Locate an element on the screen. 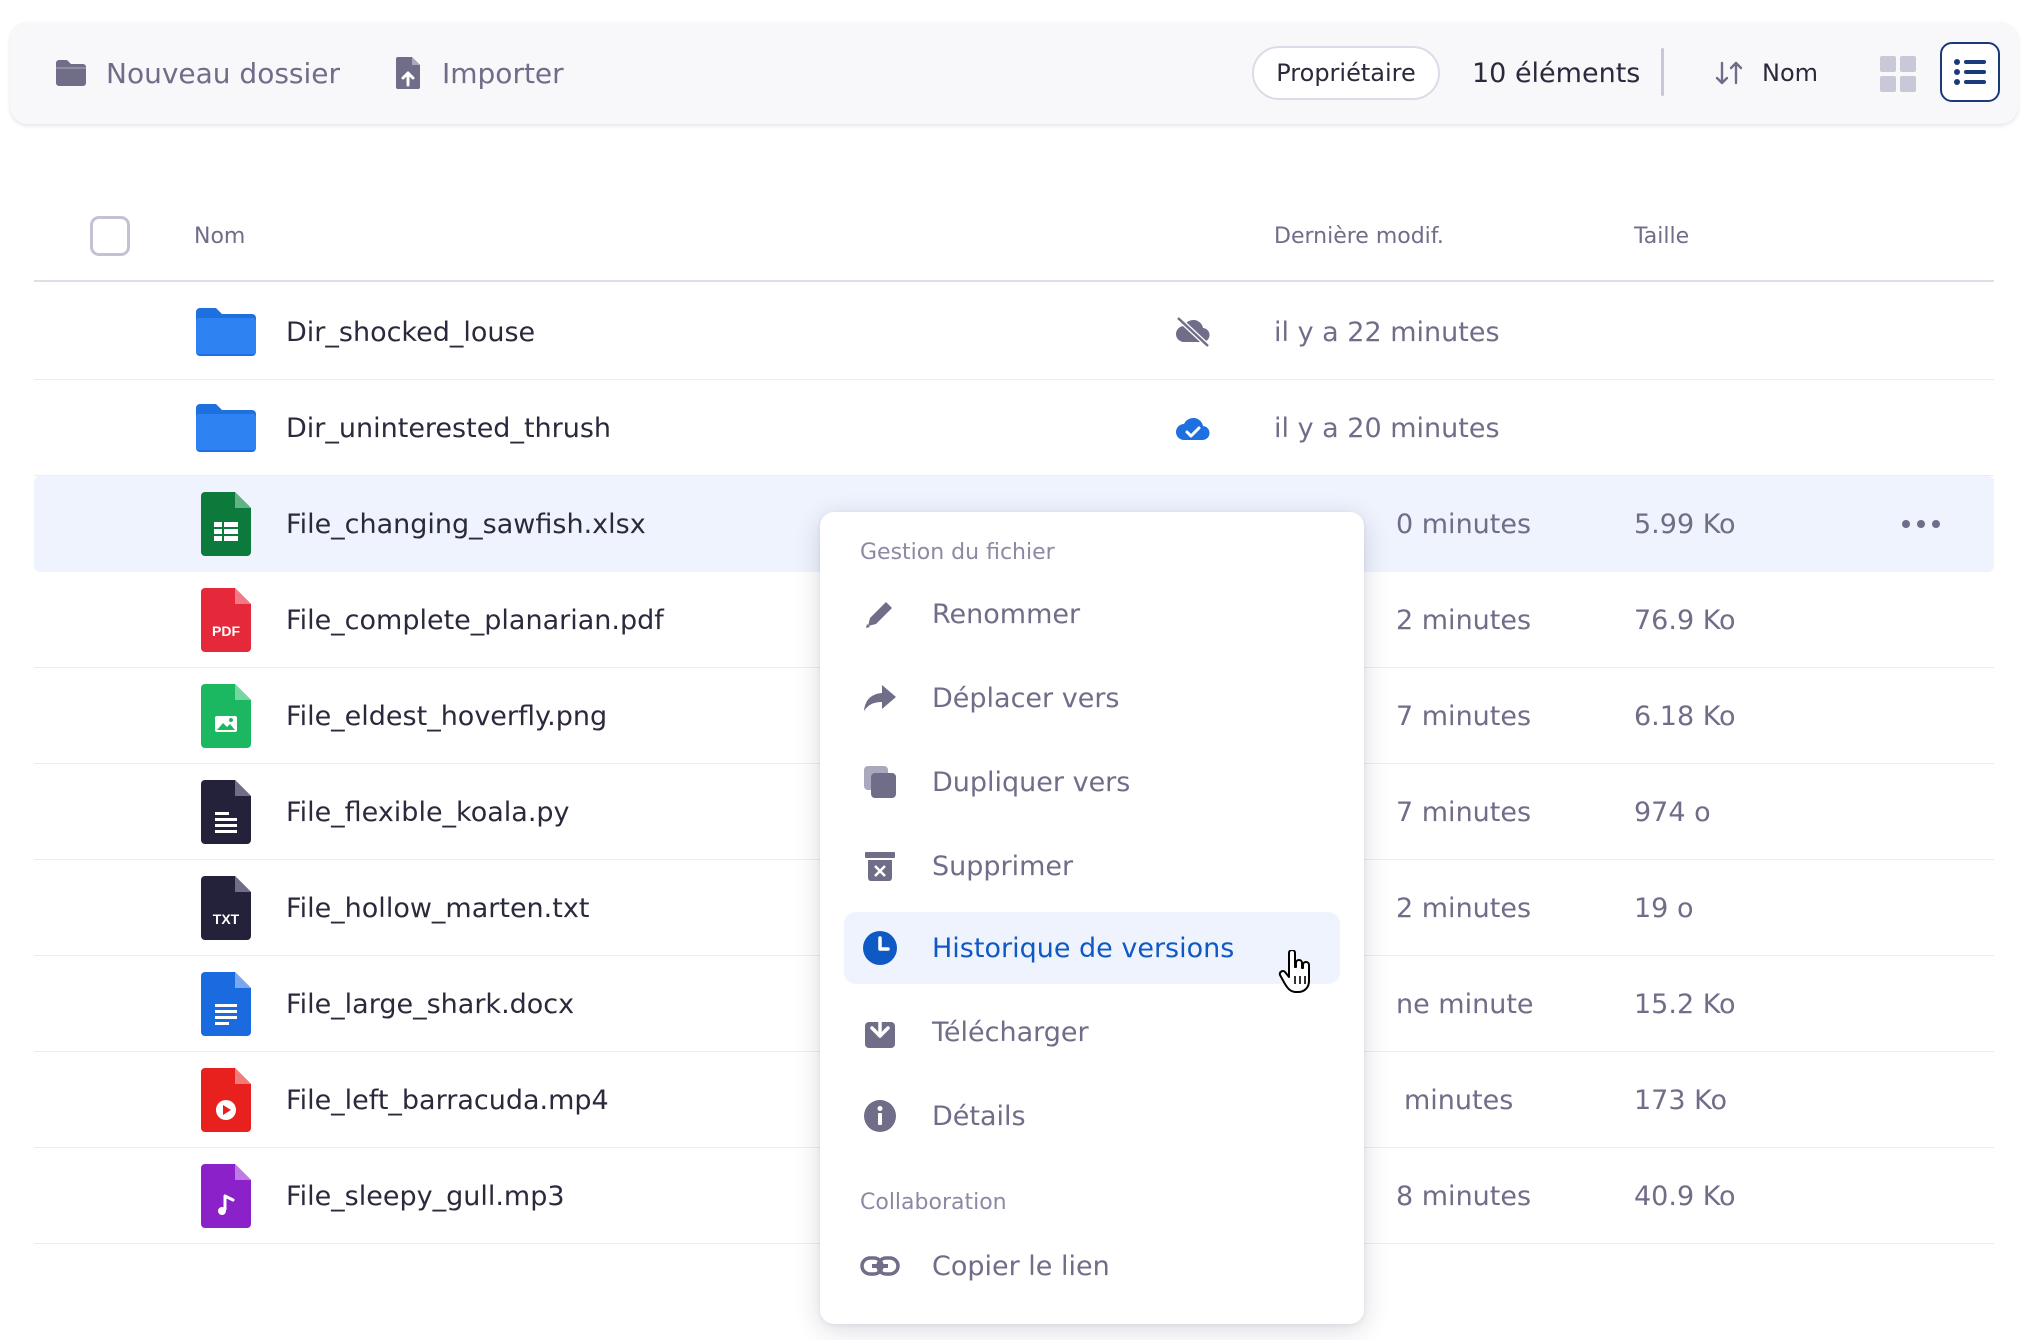 This screenshot has width=2028, height=1340. header-name: Nom is located at coordinates (219, 236).